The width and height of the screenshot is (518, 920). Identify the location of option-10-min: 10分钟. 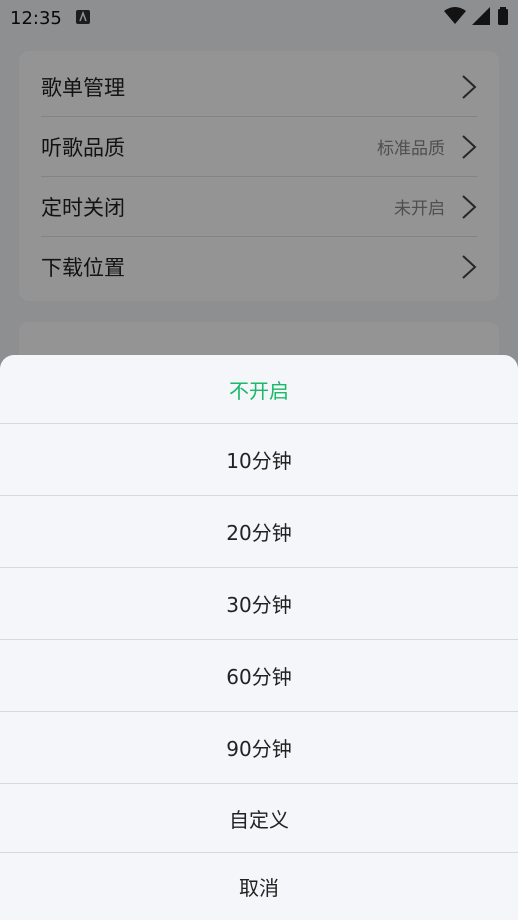
(259, 460).